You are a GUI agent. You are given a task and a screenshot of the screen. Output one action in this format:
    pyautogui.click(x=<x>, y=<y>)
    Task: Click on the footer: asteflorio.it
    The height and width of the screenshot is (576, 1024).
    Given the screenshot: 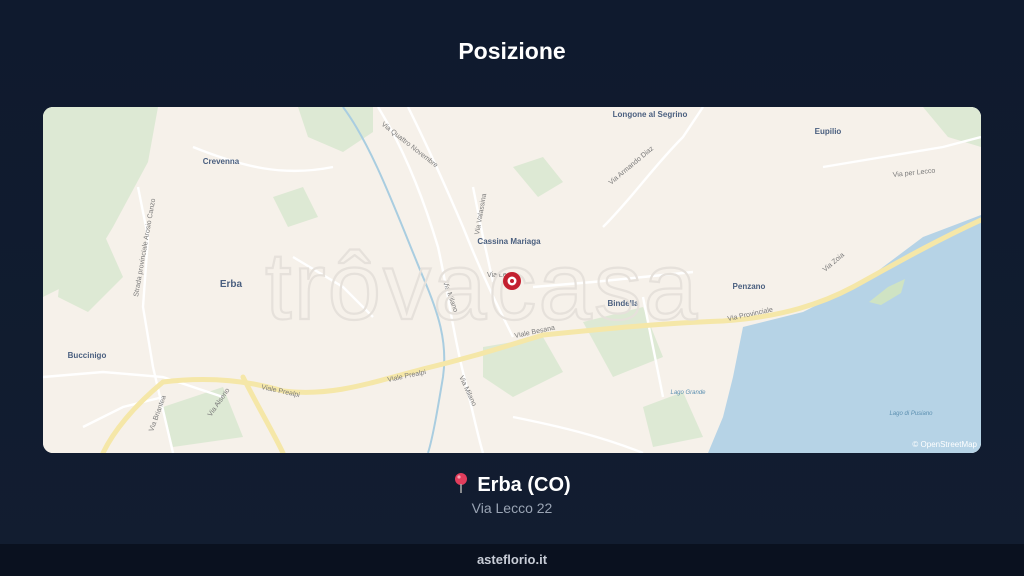 What is the action you would take?
    pyautogui.click(x=512, y=560)
    